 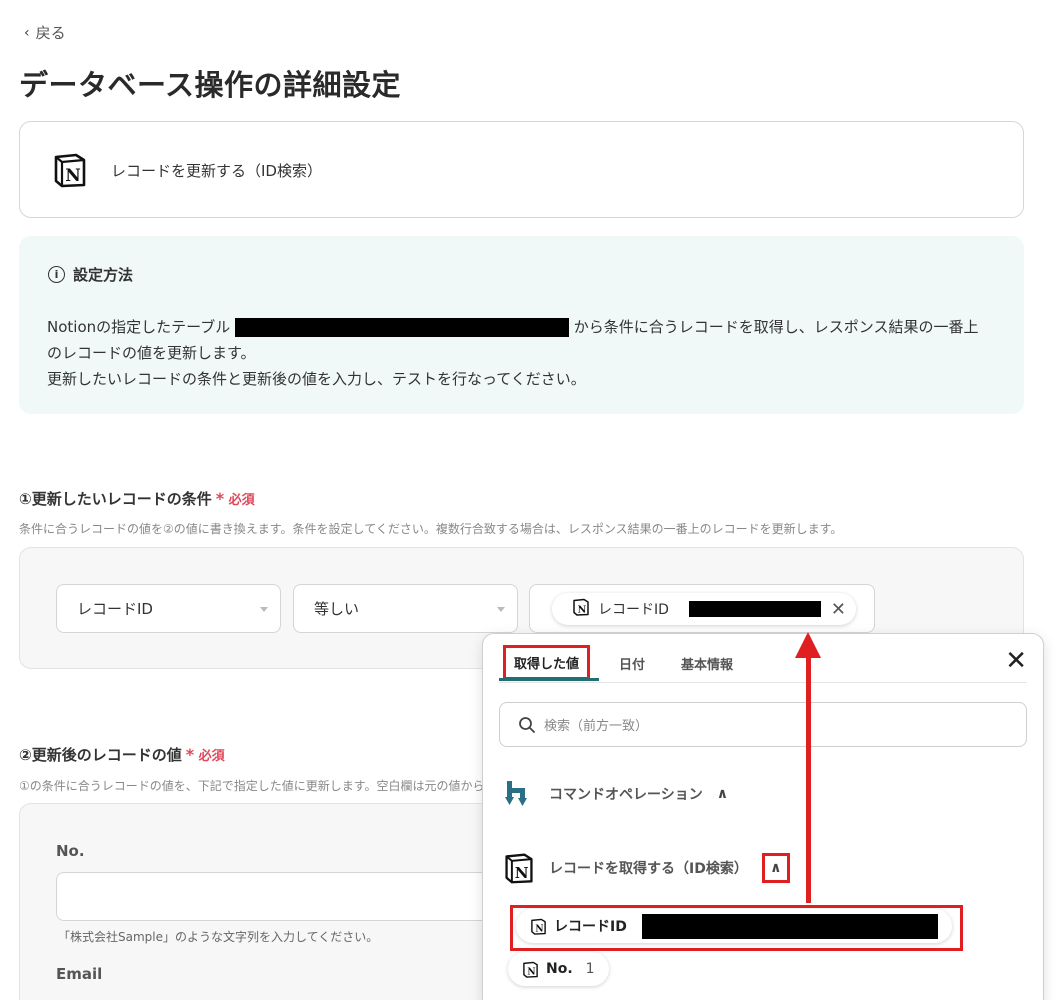 What do you see at coordinates (56, 274) in the screenshot?
I see `info-icon: i` at bounding box center [56, 274].